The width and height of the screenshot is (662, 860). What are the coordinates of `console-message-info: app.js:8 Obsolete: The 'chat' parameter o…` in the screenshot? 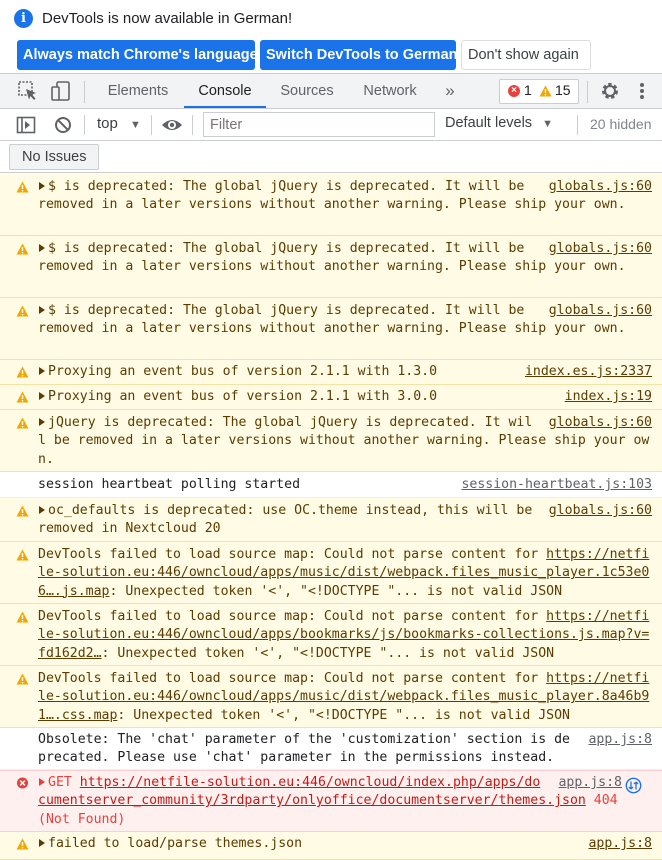 It's located at (331, 749).